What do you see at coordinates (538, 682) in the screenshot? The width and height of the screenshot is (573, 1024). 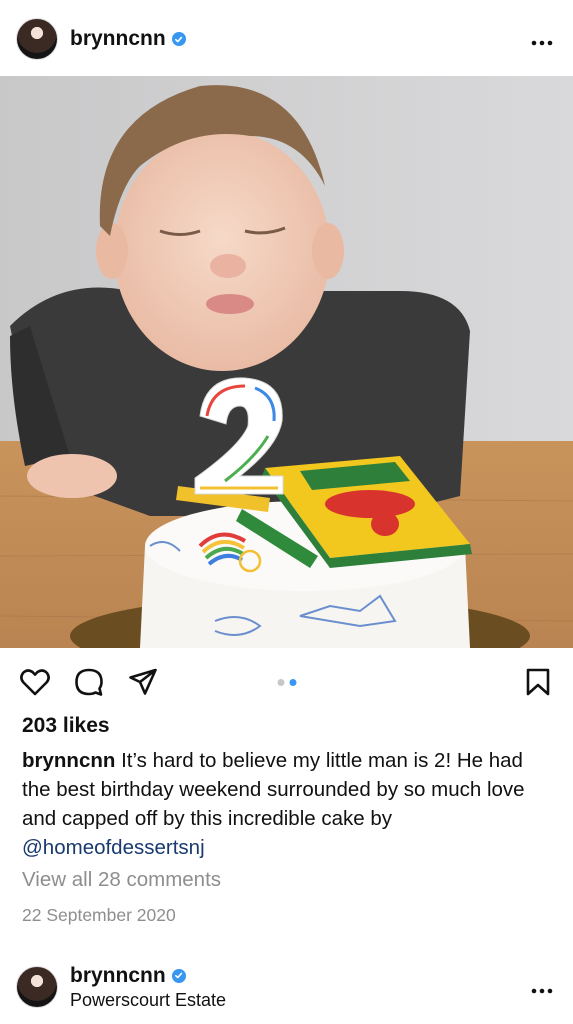 I see `bookmark-icon` at bounding box center [538, 682].